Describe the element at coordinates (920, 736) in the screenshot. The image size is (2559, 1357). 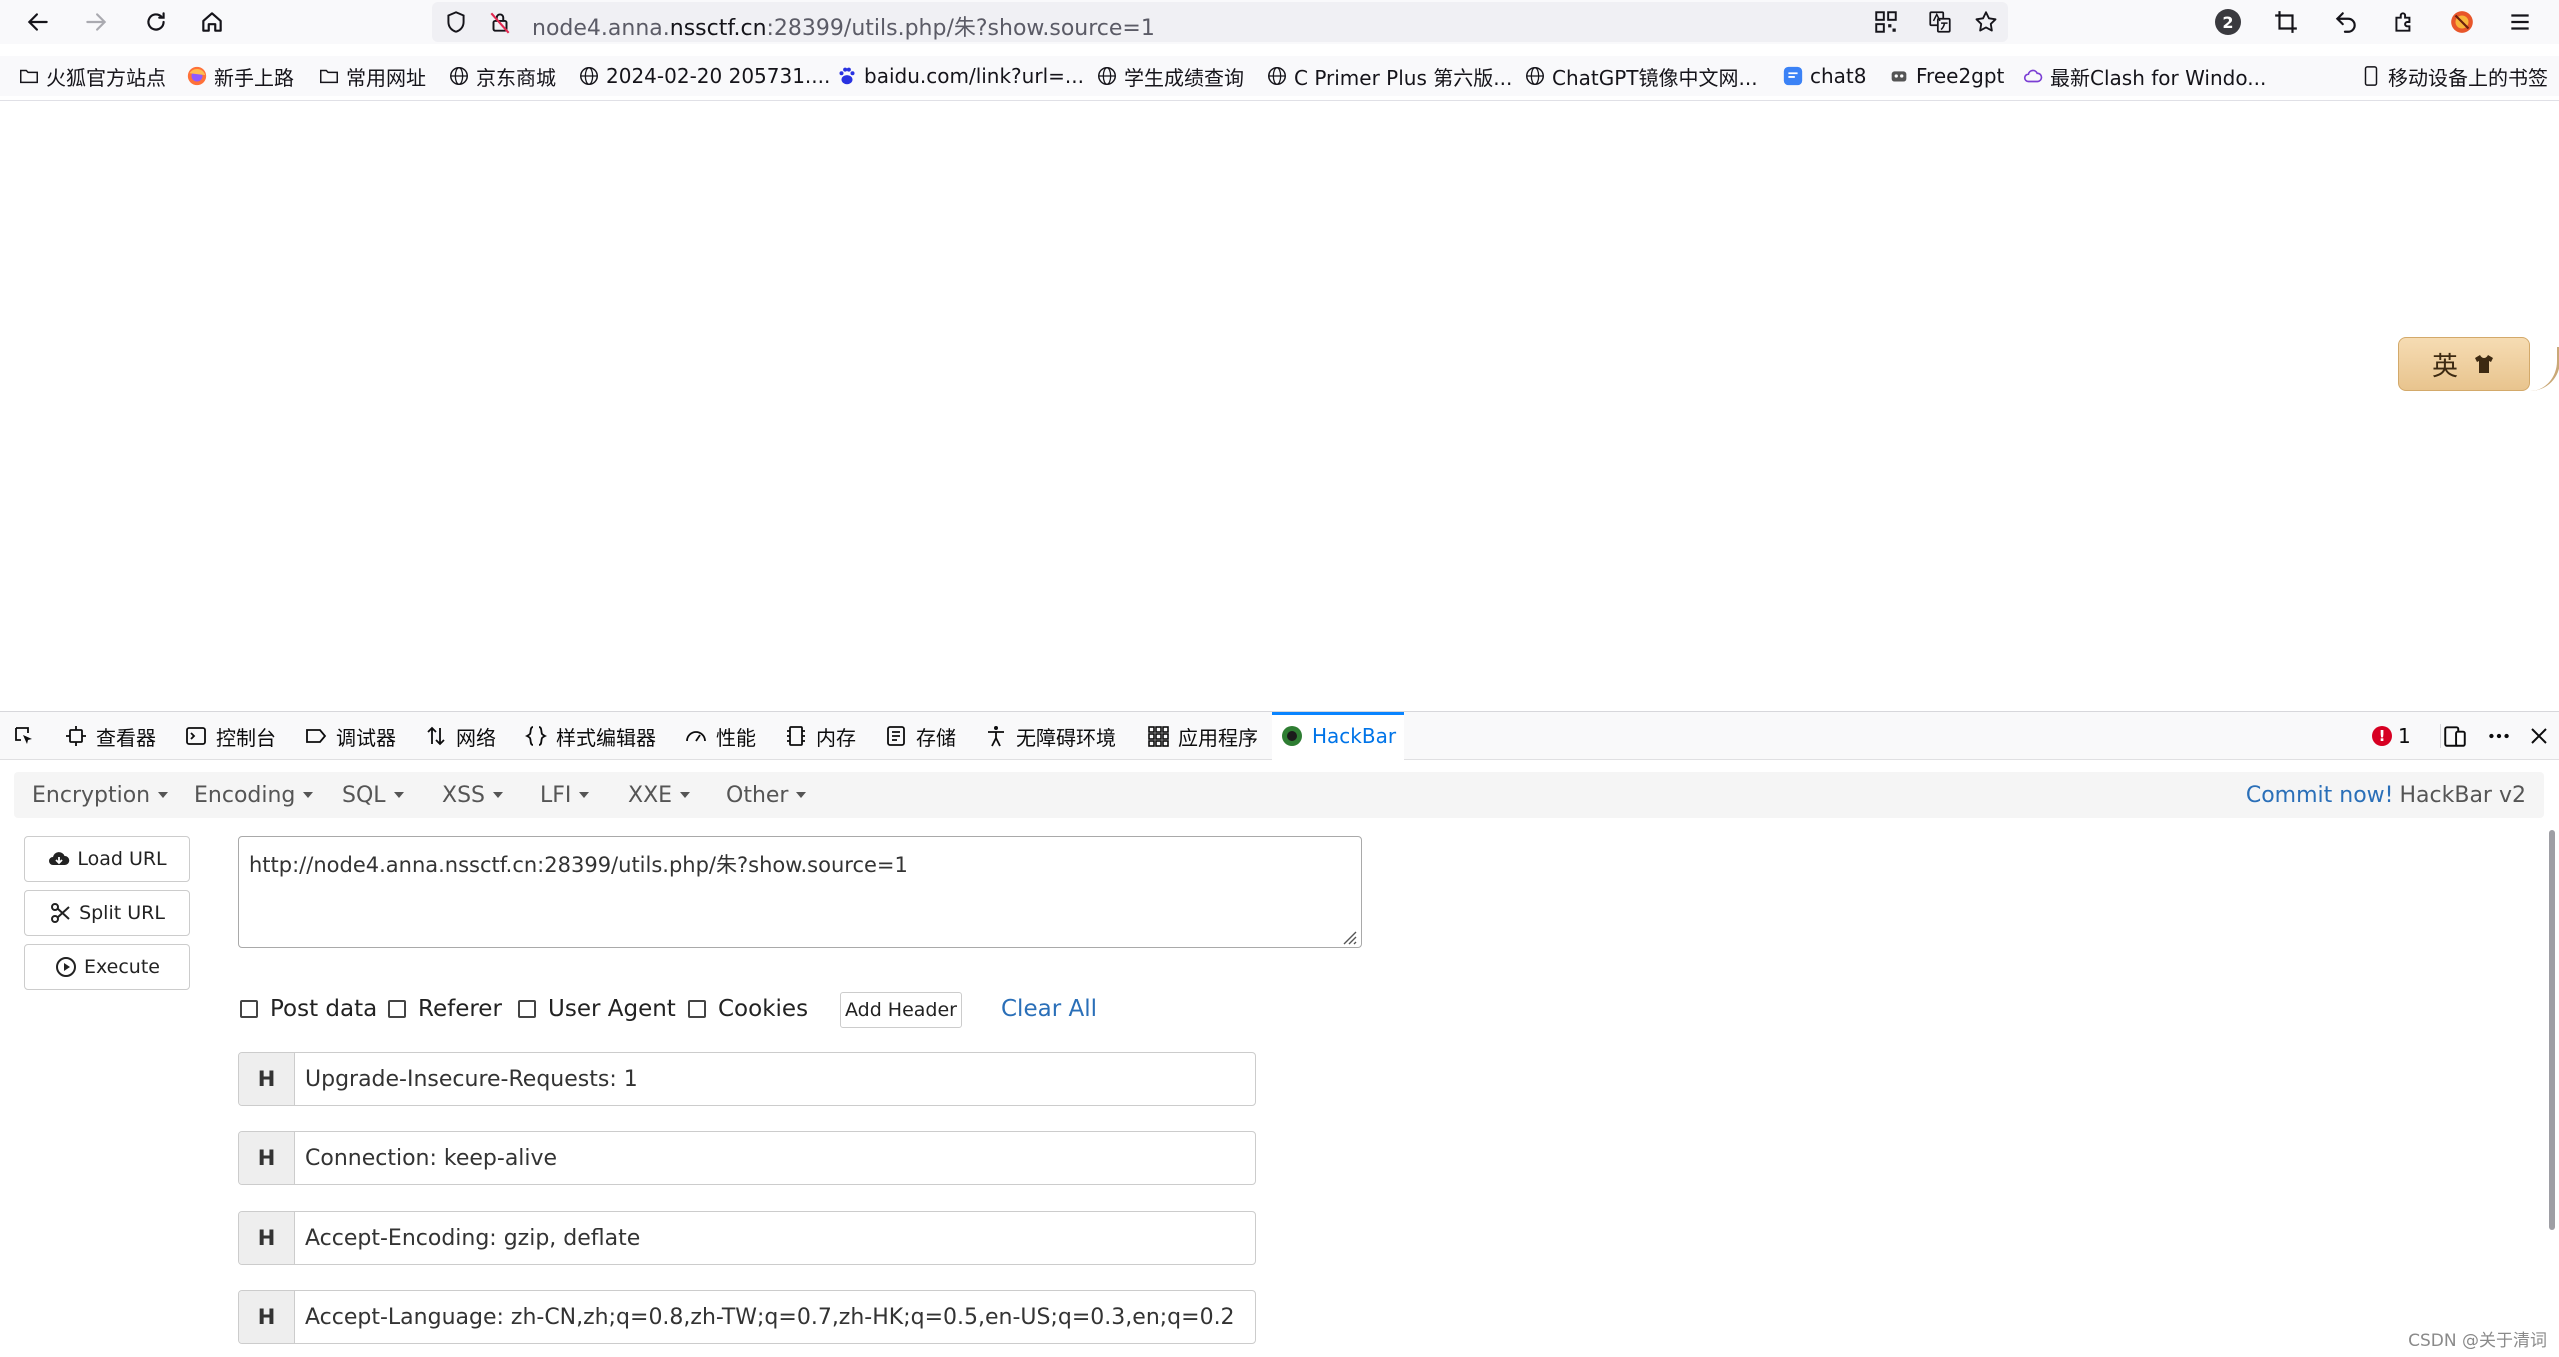
I see `tab-storage: 存储` at that location.